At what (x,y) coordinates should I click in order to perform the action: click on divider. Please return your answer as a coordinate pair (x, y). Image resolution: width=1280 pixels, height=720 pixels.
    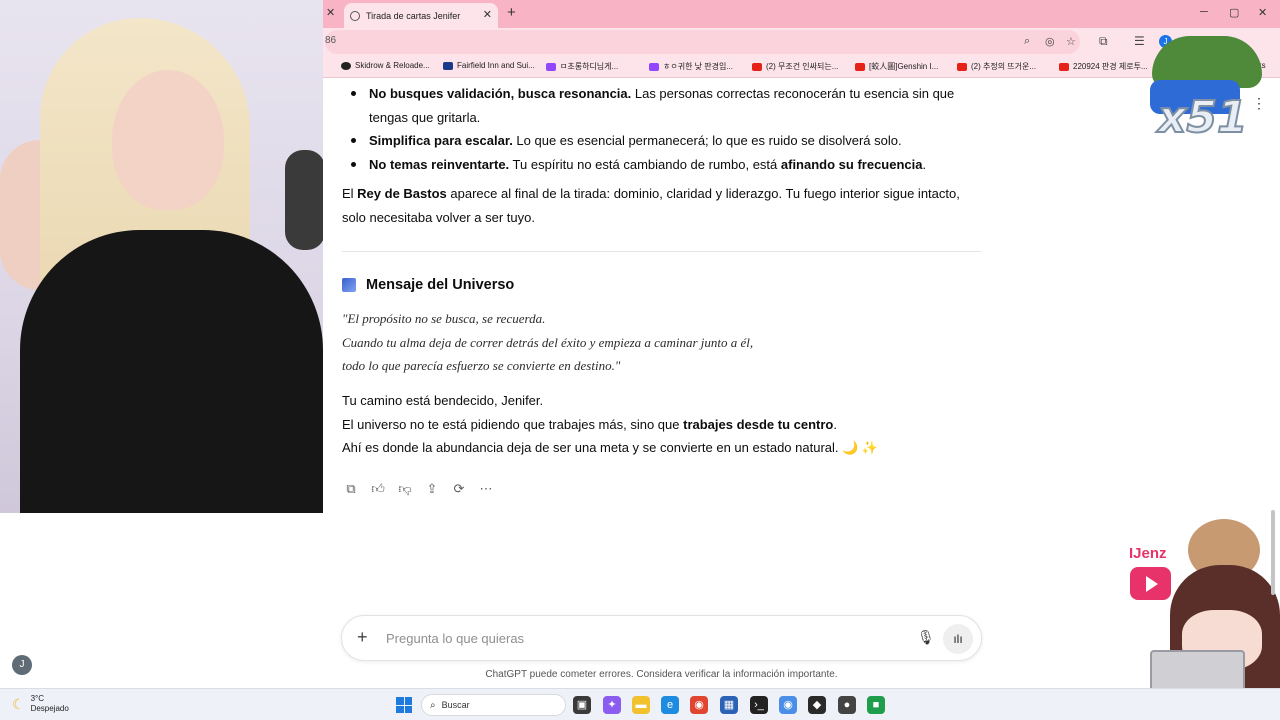
    Looking at the image, I should click on (661, 251).